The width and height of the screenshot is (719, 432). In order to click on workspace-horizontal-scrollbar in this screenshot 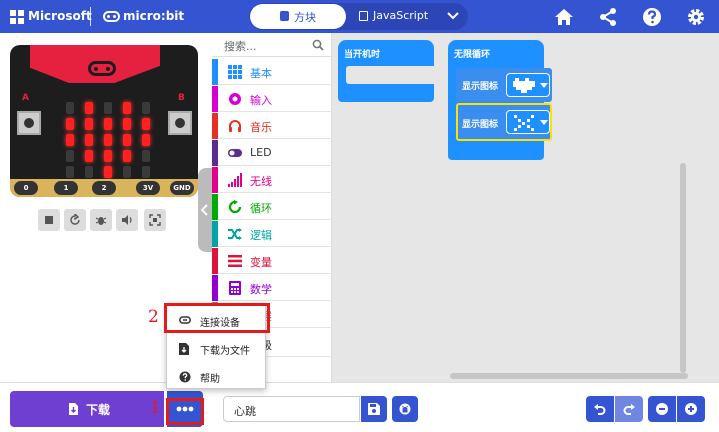, I will do `click(569, 376)`.